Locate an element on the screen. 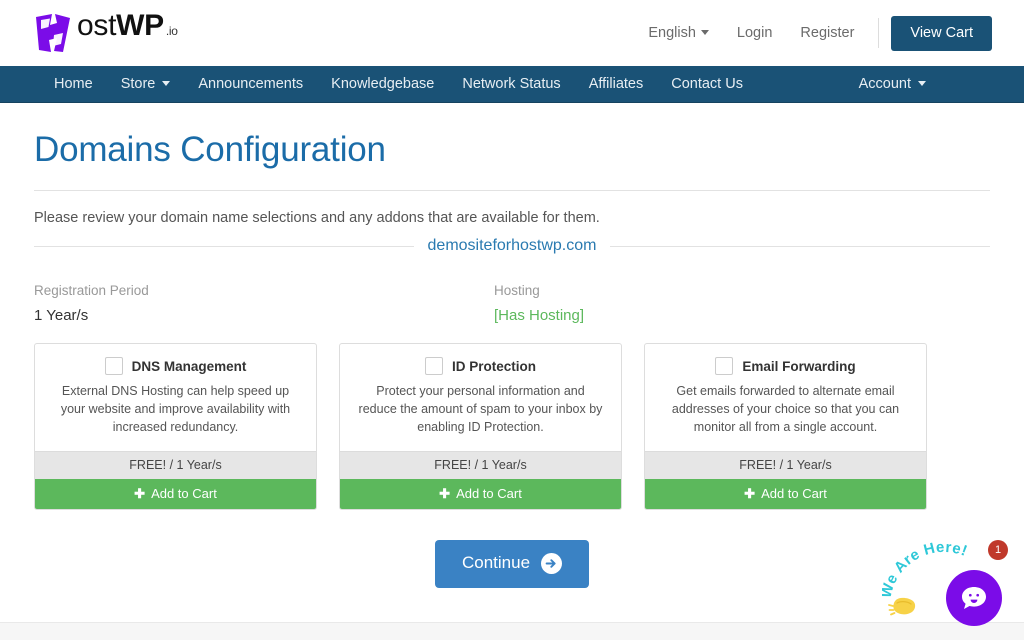 Image resolution: width=1024 pixels, height=640 pixels. site-logo: ostWP .io is located at coordinates (104, 33).